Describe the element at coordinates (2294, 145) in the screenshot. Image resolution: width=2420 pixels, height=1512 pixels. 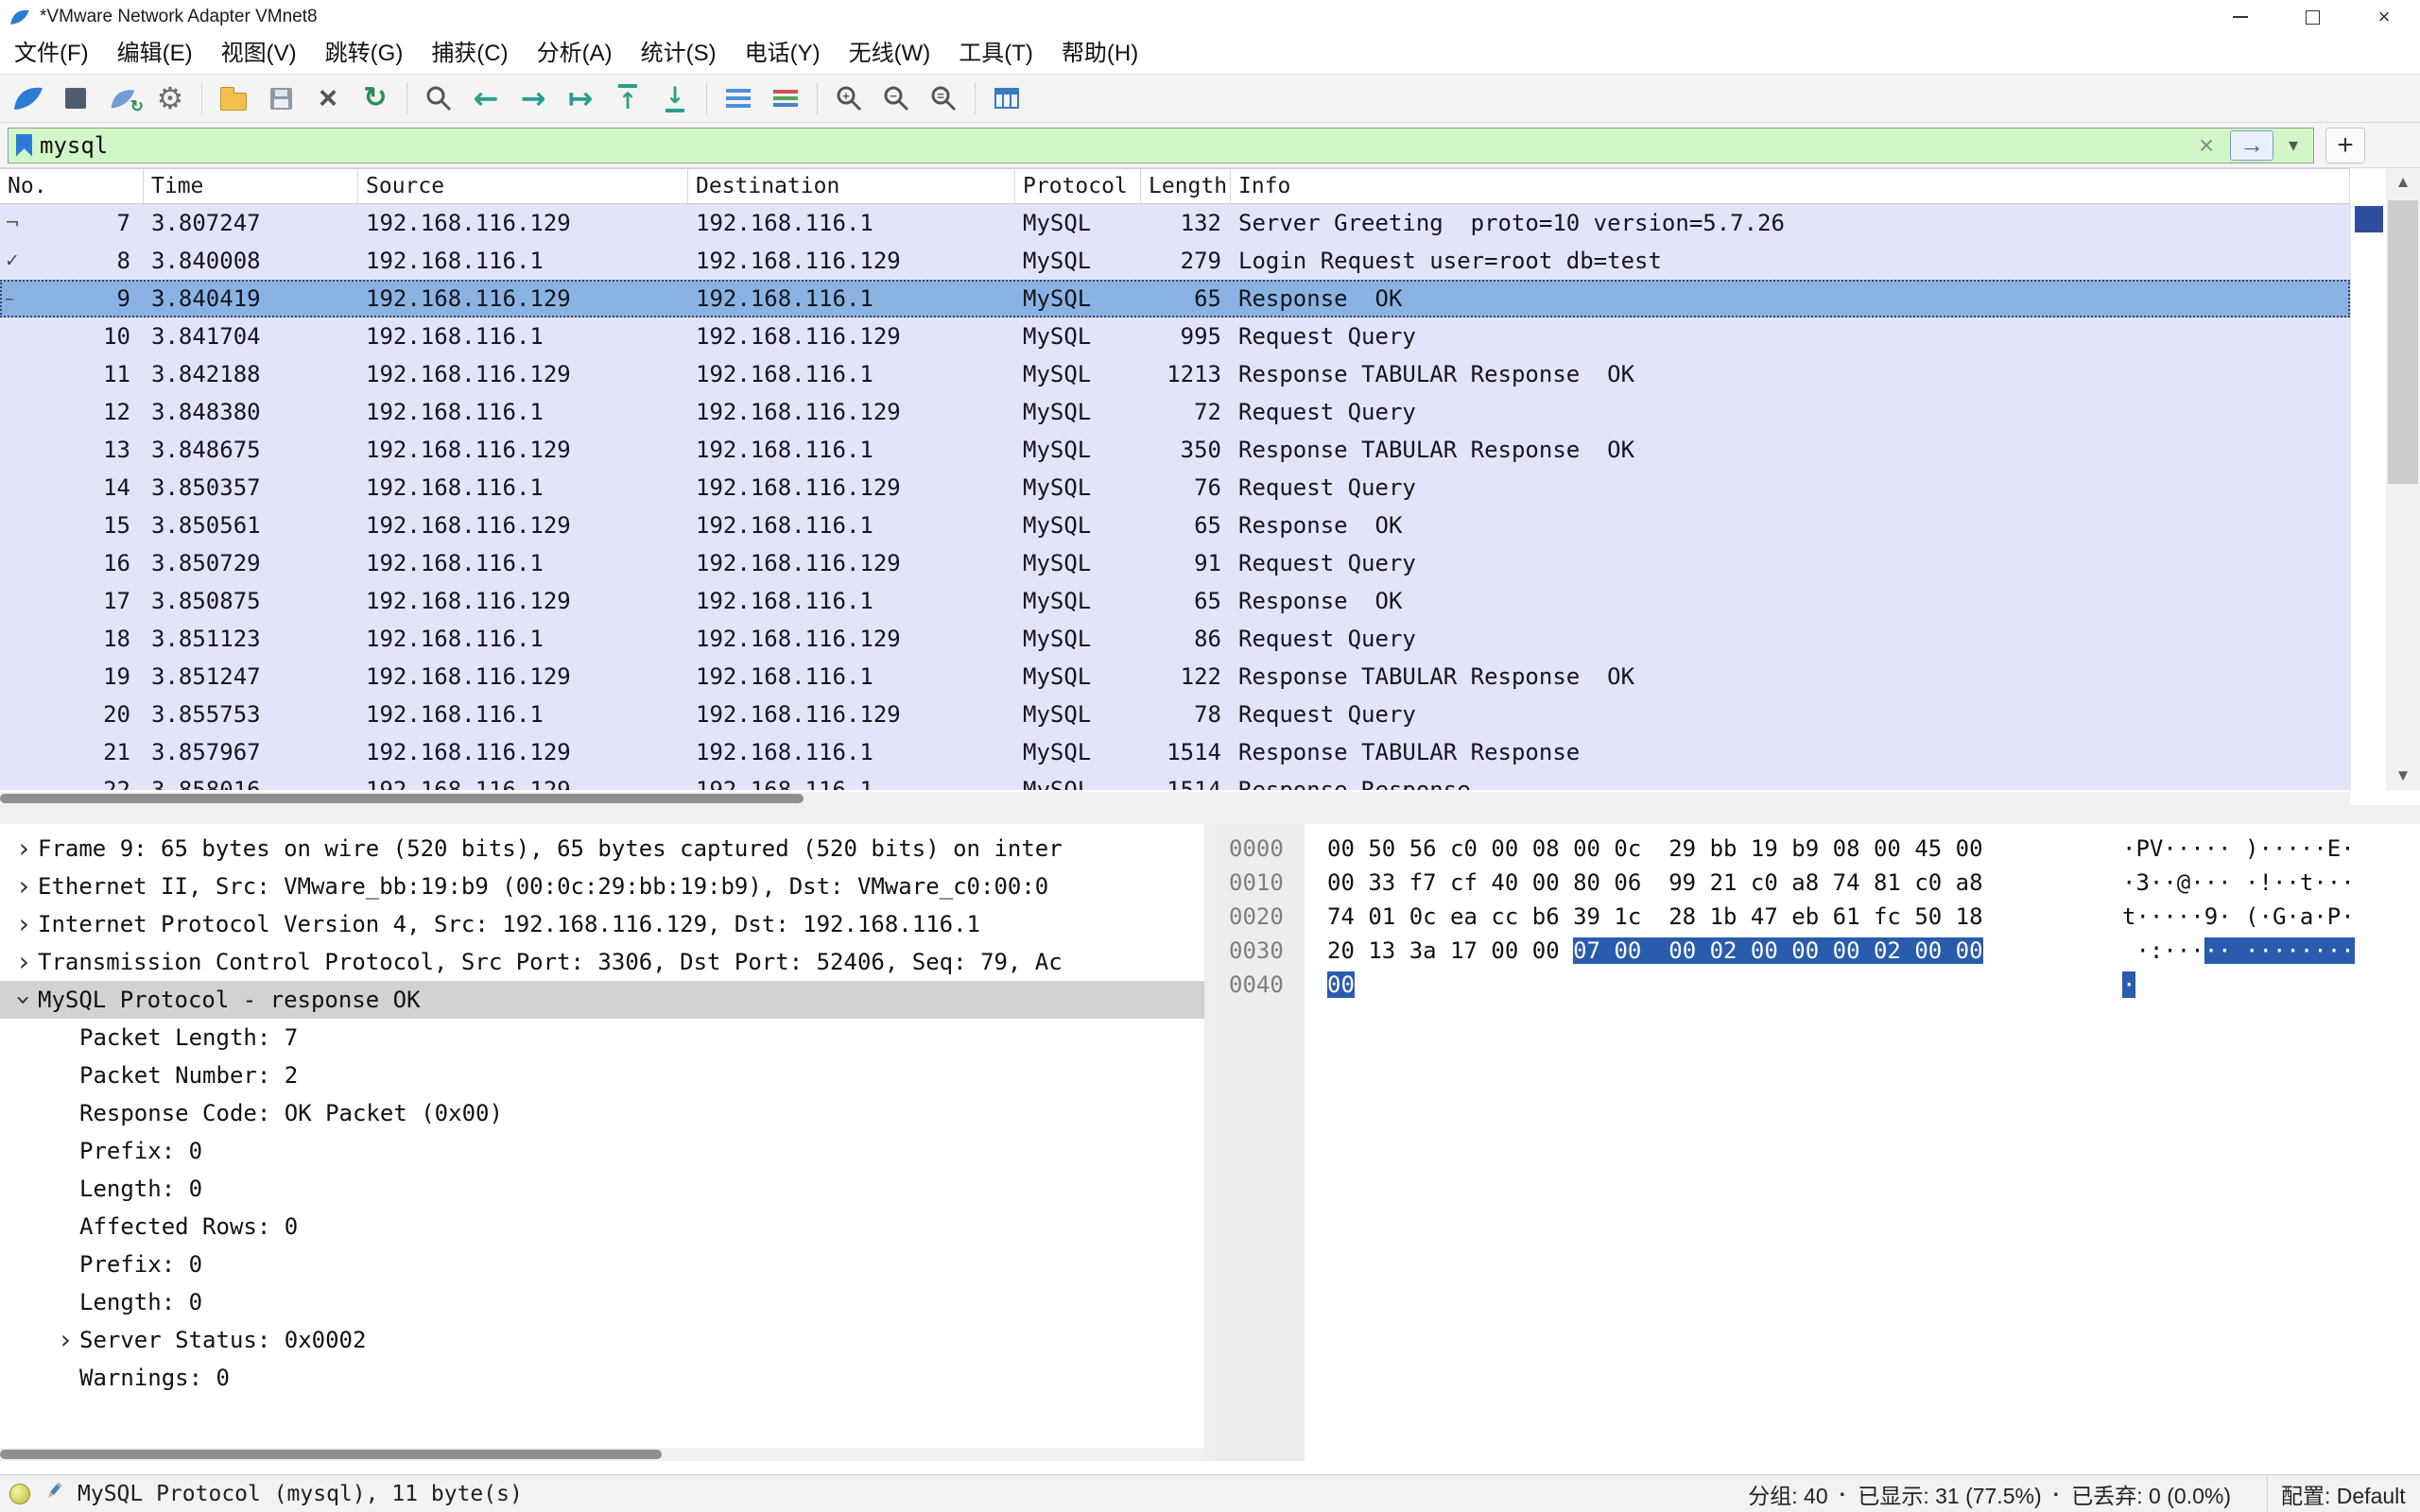
I see `filter-dropdown-icon: ▾` at that location.